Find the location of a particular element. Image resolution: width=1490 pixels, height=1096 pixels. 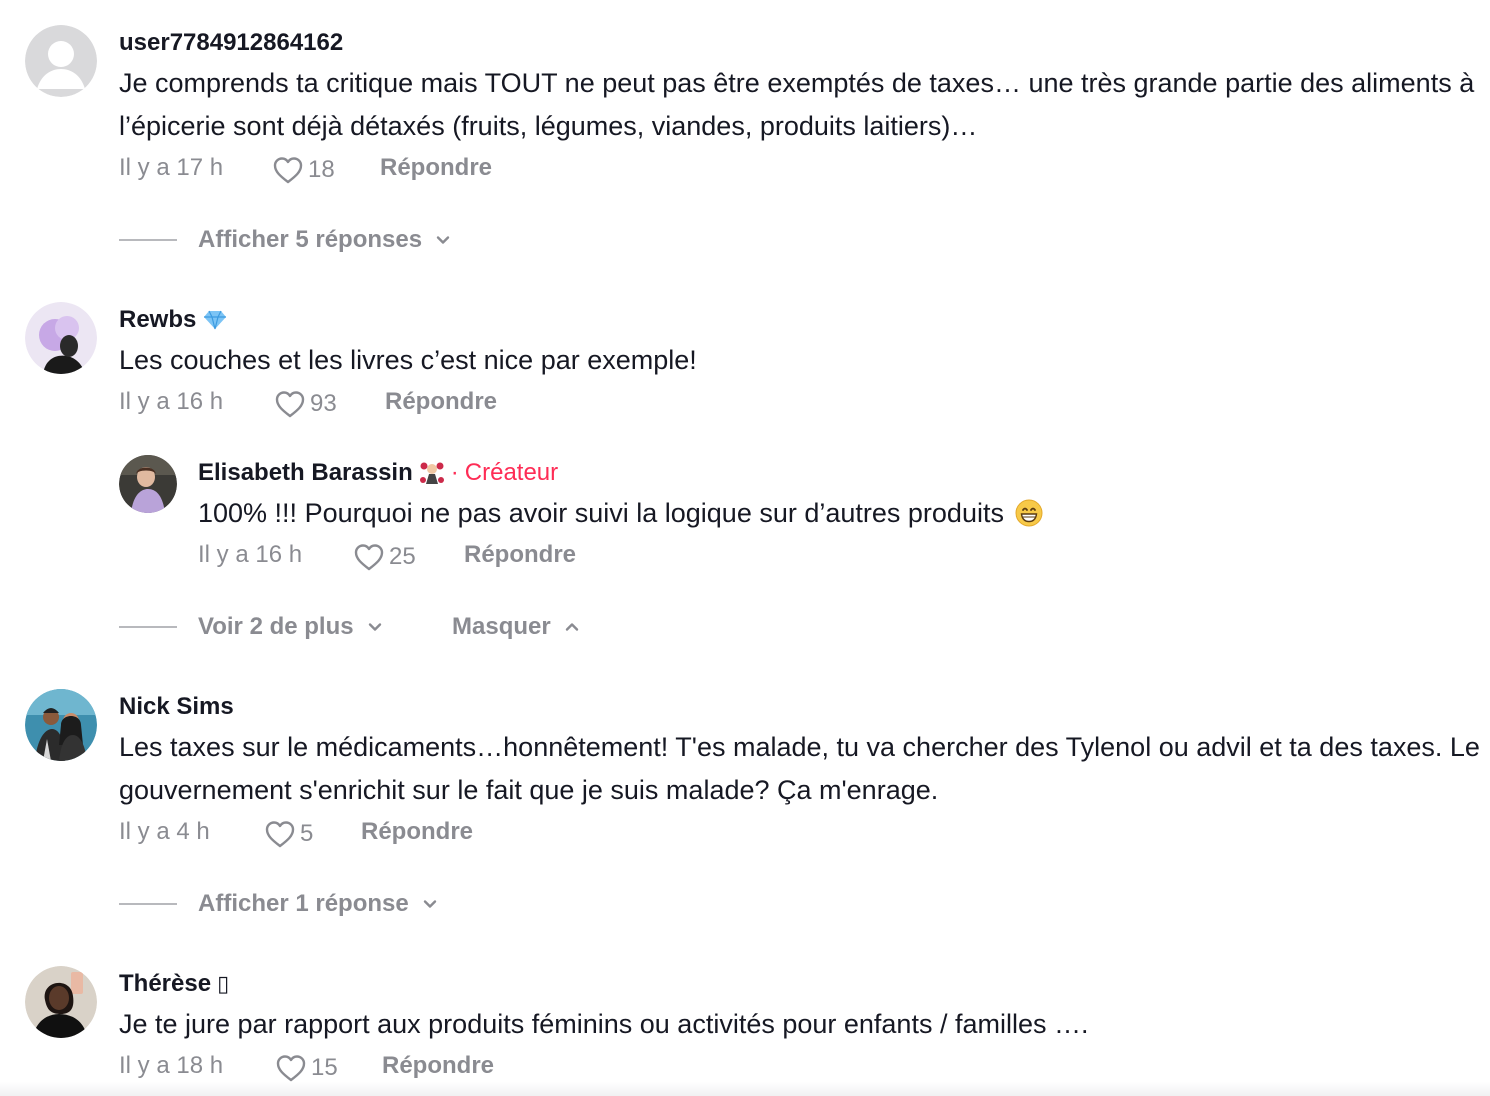

username: Nick Sims is located at coordinates (176, 707).